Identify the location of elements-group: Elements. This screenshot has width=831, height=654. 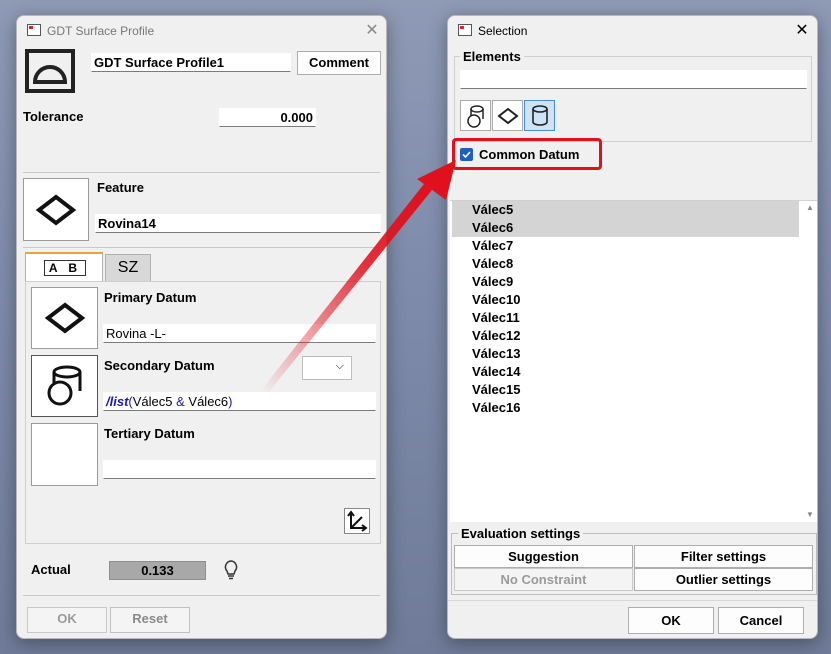
(633, 95).